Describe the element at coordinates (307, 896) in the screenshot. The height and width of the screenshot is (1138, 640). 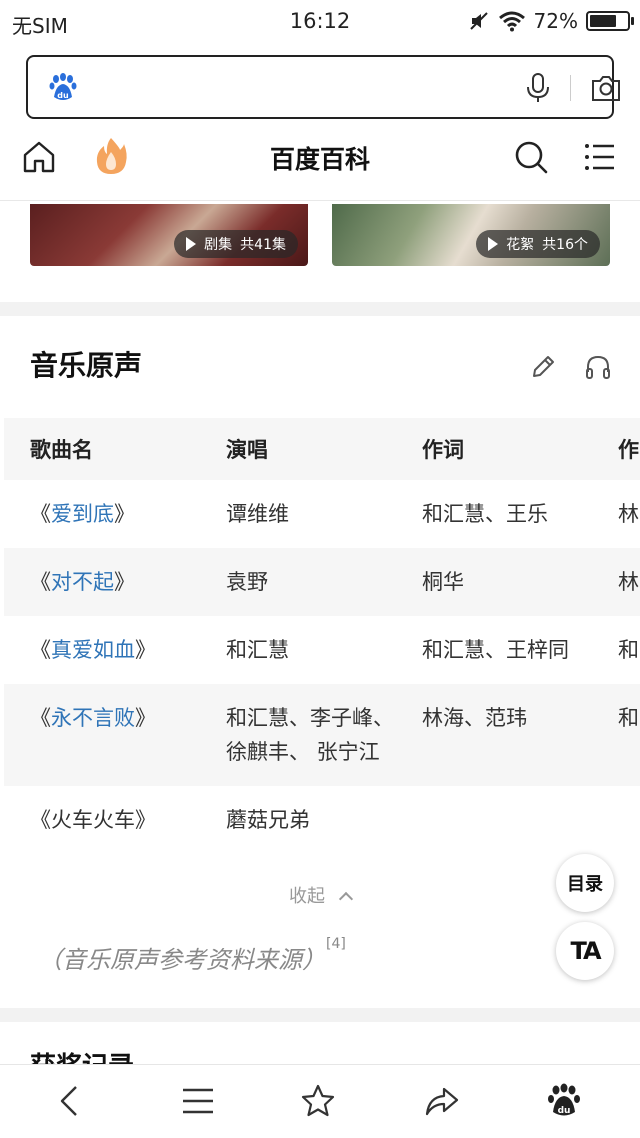
I see `collapse-label: 收起` at that location.